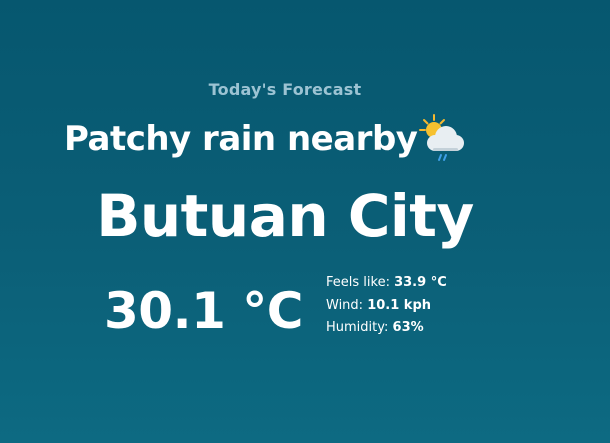 Image resolution: width=610 pixels, height=443 pixels. Describe the element at coordinates (442, 139) in the screenshot. I see `sun-cloud-rain-icon` at that location.